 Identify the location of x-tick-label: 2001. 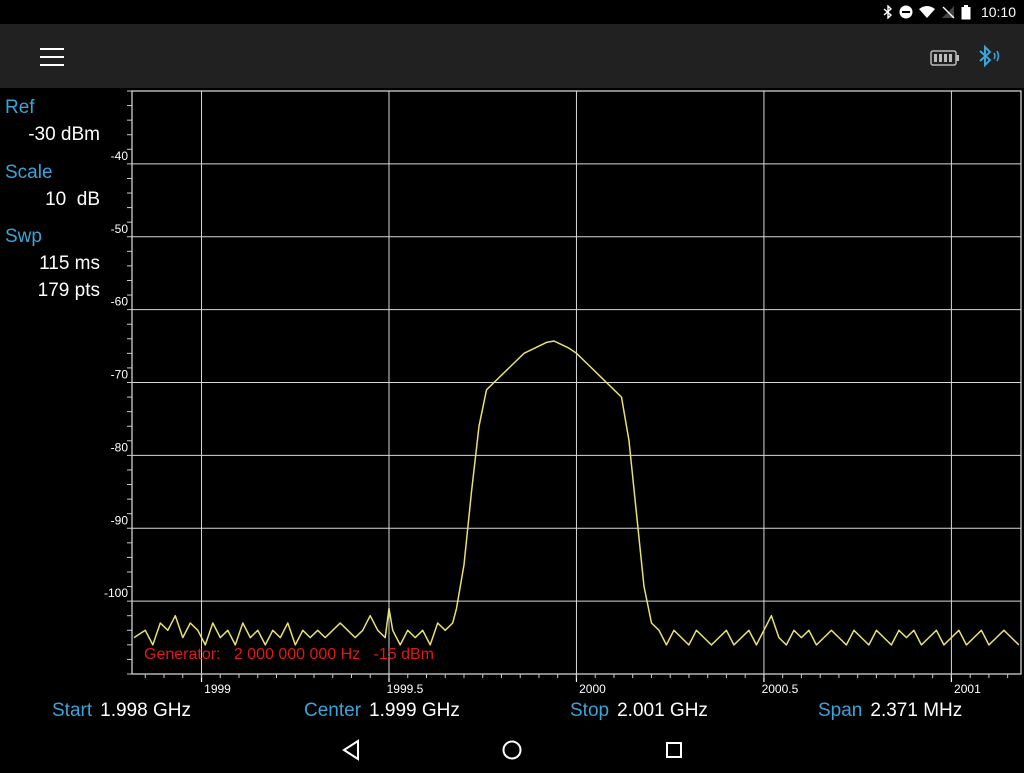
(967, 689).